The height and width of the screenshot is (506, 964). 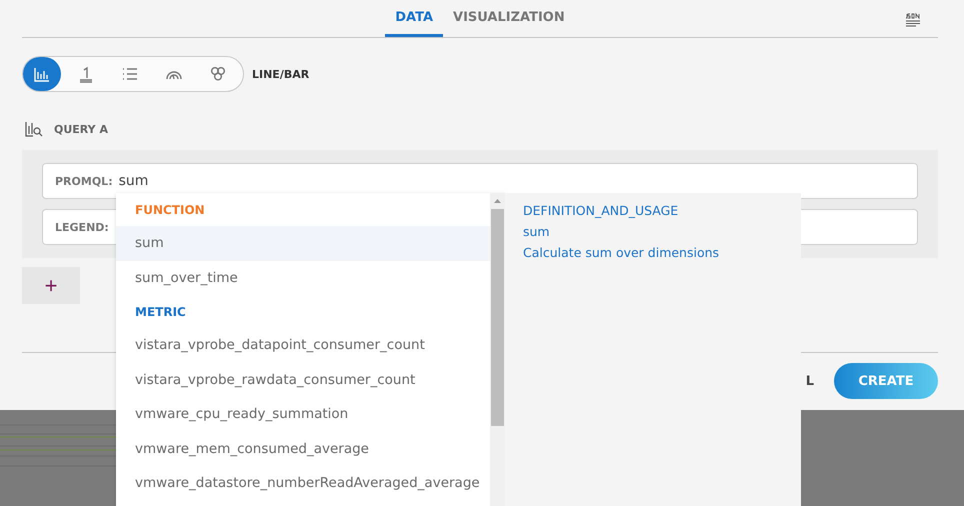 I want to click on field-label: LEGEND:, so click(x=82, y=227).